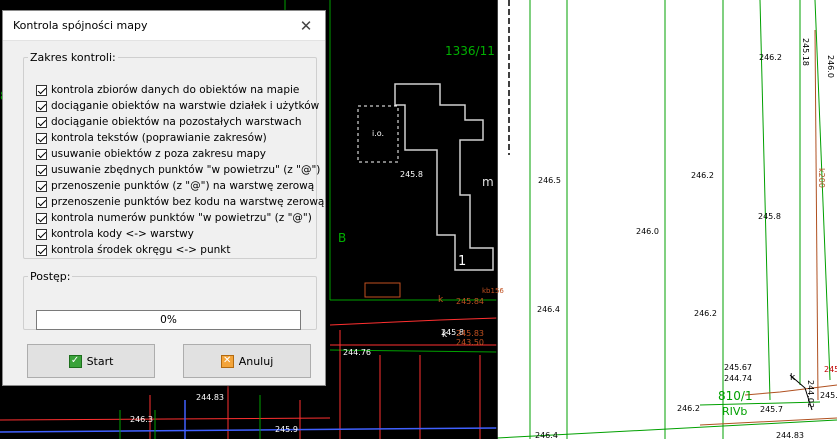  What do you see at coordinates (734, 411) in the screenshot?
I see `land-class-label: RIVb` at bounding box center [734, 411].